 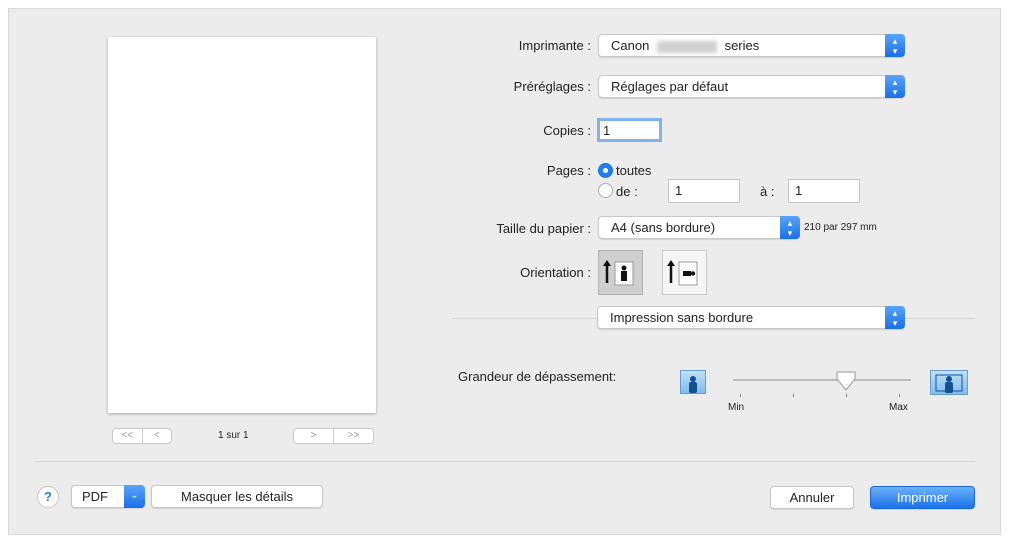 What do you see at coordinates (627, 191) in the screenshot?
I see `pages-from-label: de :` at bounding box center [627, 191].